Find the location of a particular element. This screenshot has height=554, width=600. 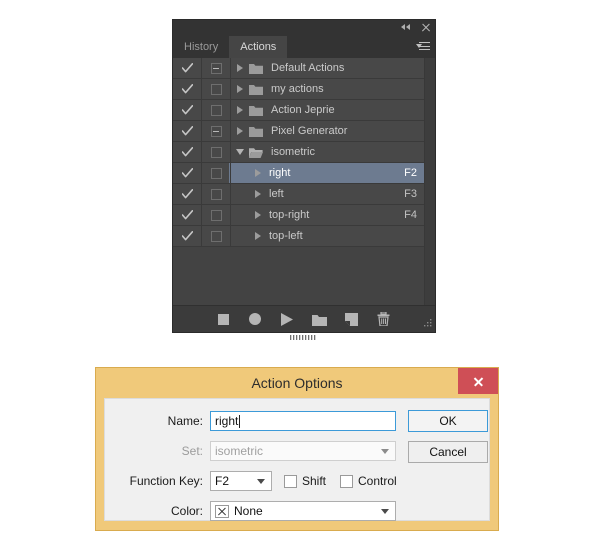

dialog-buttons: OK Cancel is located at coordinates (448, 436).